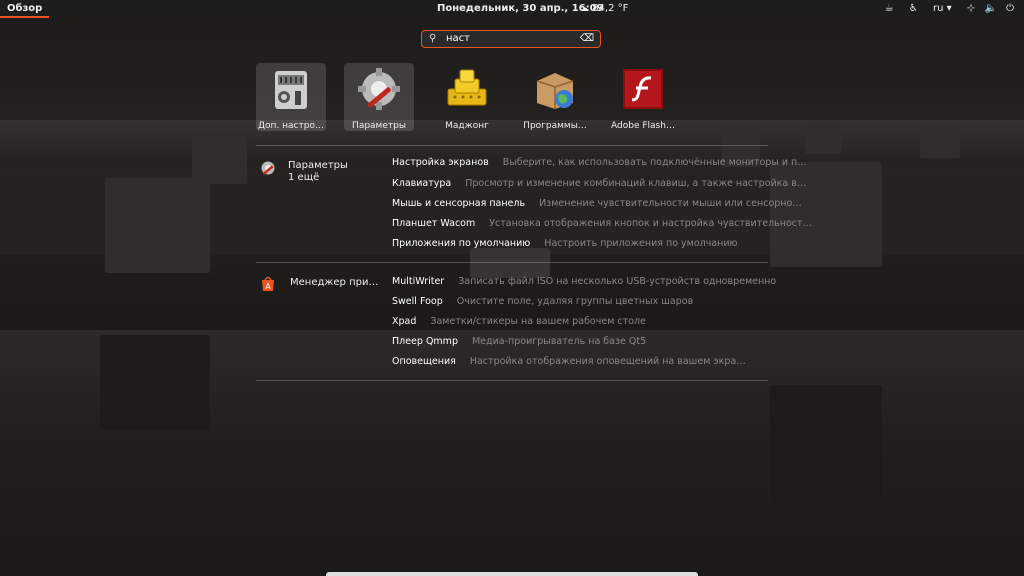 This screenshot has width=1024, height=576. What do you see at coordinates (440, 162) in the screenshot?
I see `result-title: Настройка экранов` at bounding box center [440, 162].